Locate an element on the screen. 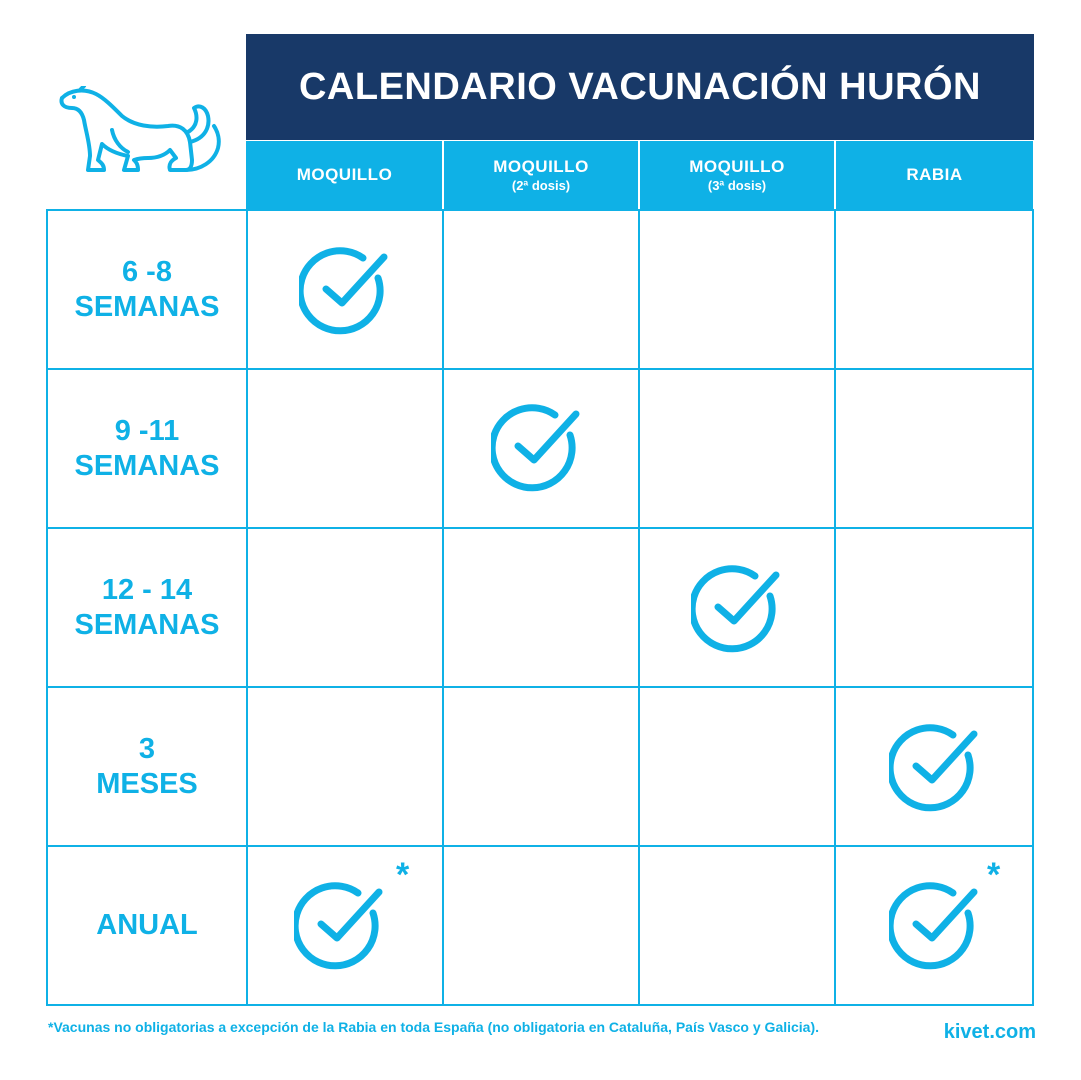 This screenshot has width=1081, height=1080. column-header-moquillo-2: MOQUILLO (2ª dosis) is located at coordinates (541, 175).